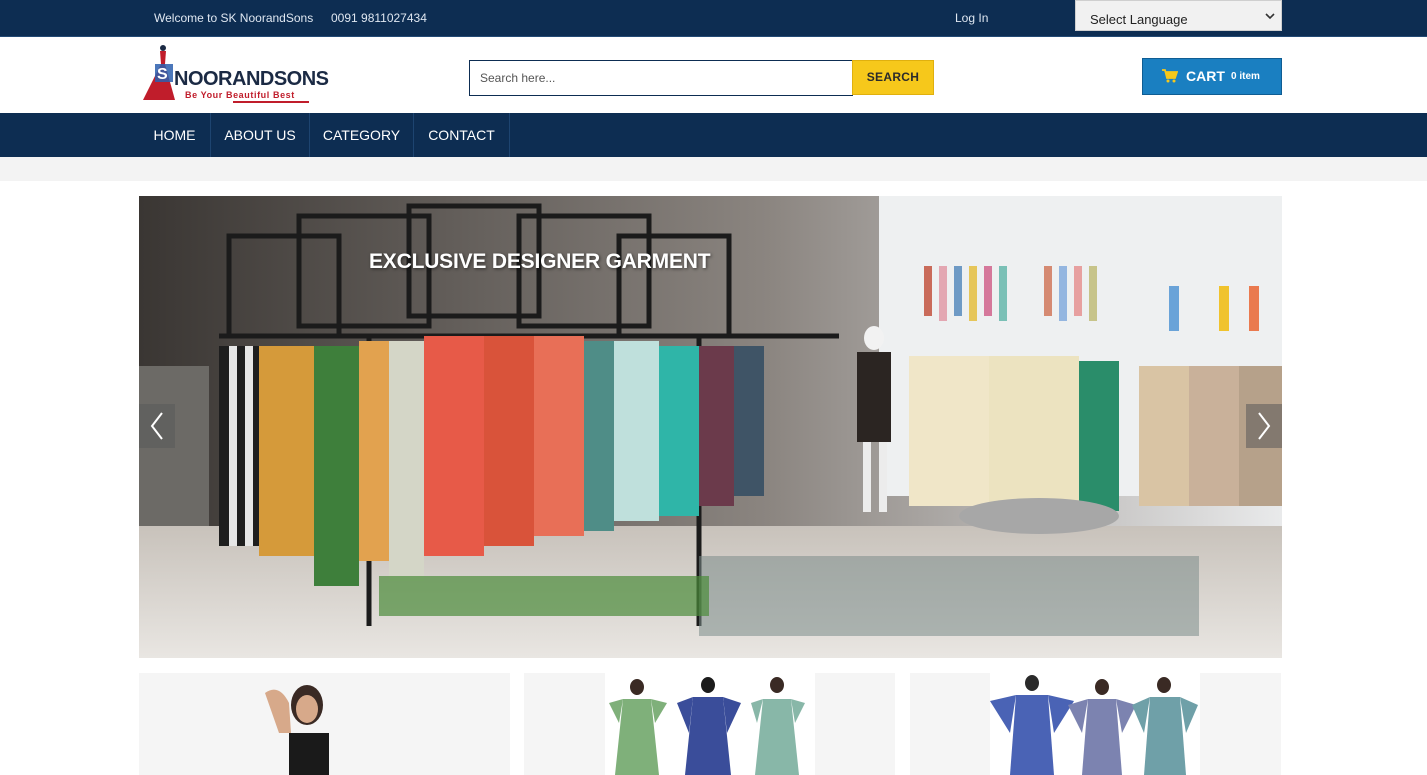 The height and width of the screenshot is (775, 1427). What do you see at coordinates (1270, 17) in the screenshot?
I see `chevron-down-icon` at bounding box center [1270, 17].